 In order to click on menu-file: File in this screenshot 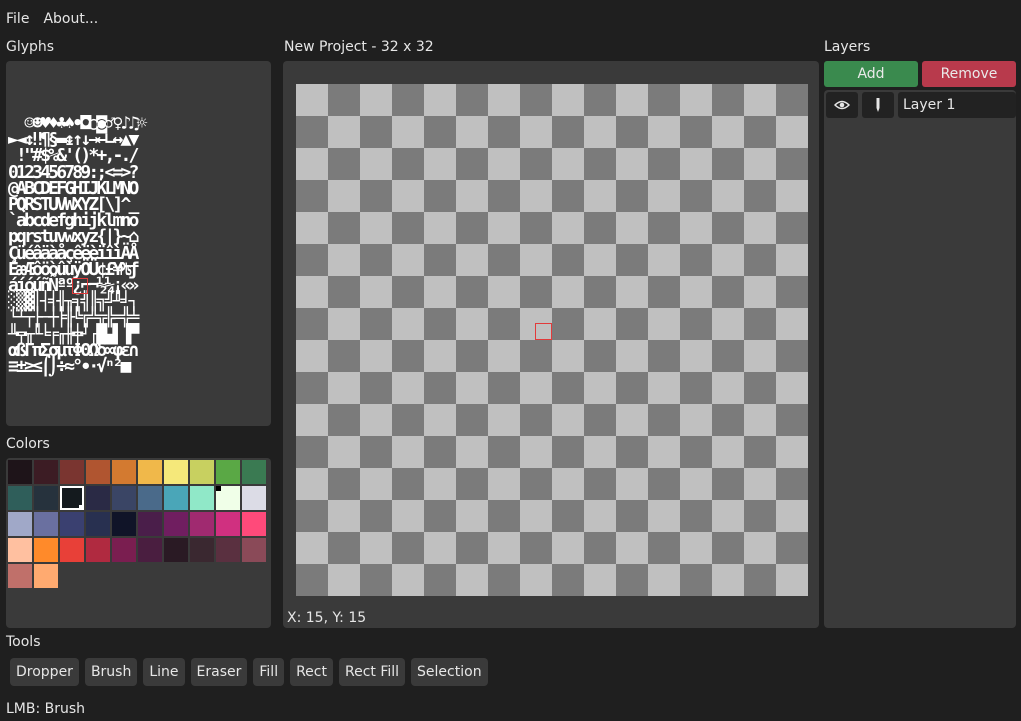, I will do `click(17, 19)`.